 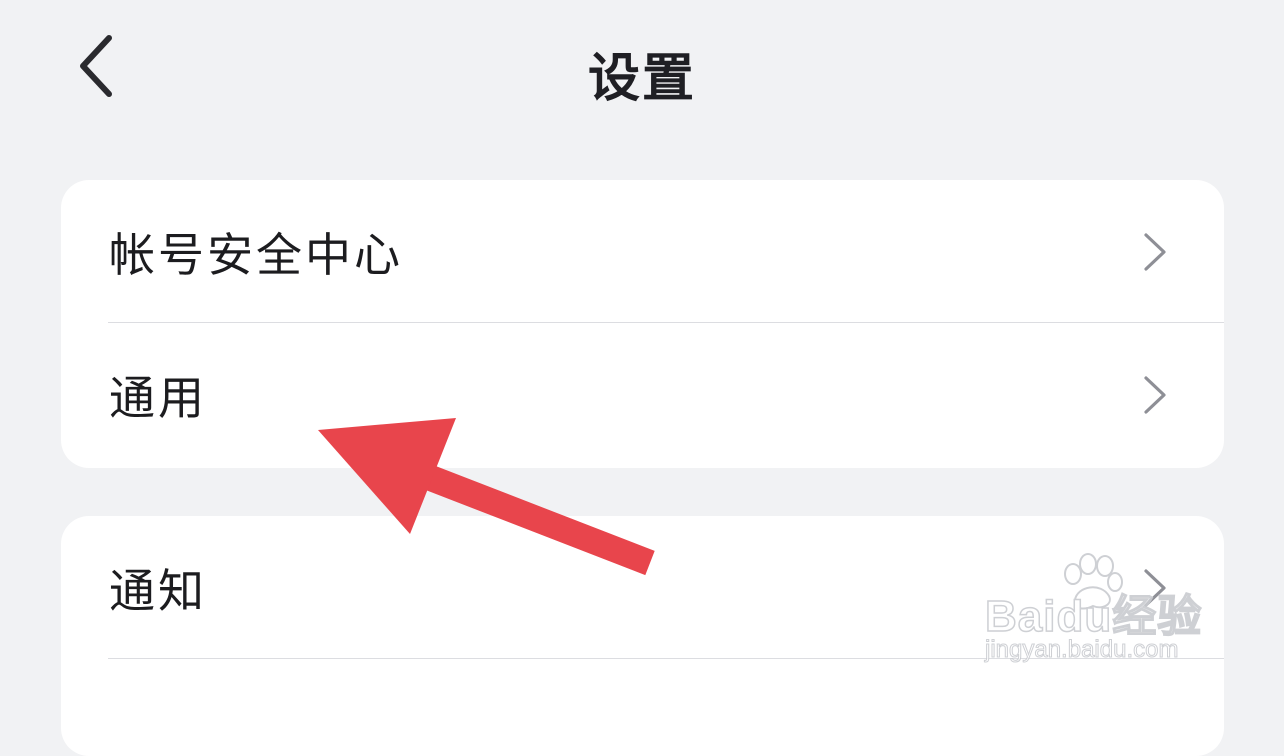 I want to click on settings-item-label: 通用, so click(x=158, y=397).